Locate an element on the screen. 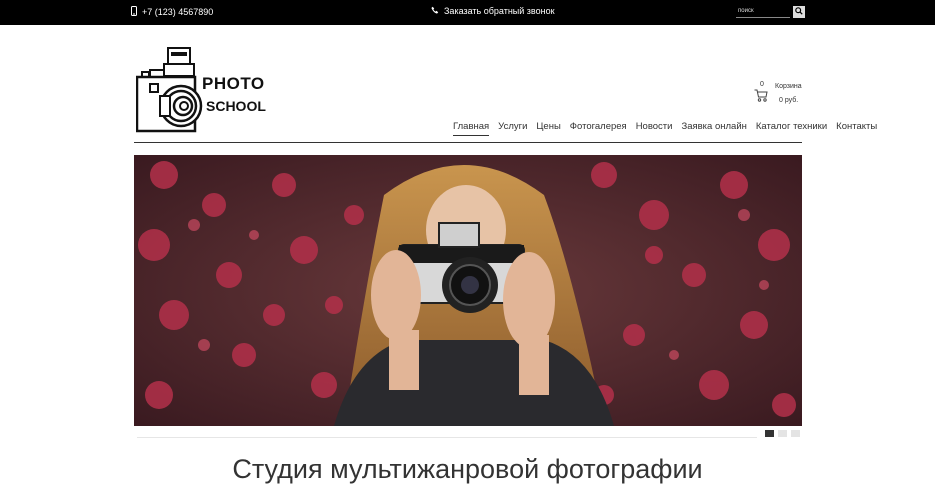 This screenshot has height=485, width=935. nav-item-online-request: Заявка онлайн is located at coordinates (713, 128).